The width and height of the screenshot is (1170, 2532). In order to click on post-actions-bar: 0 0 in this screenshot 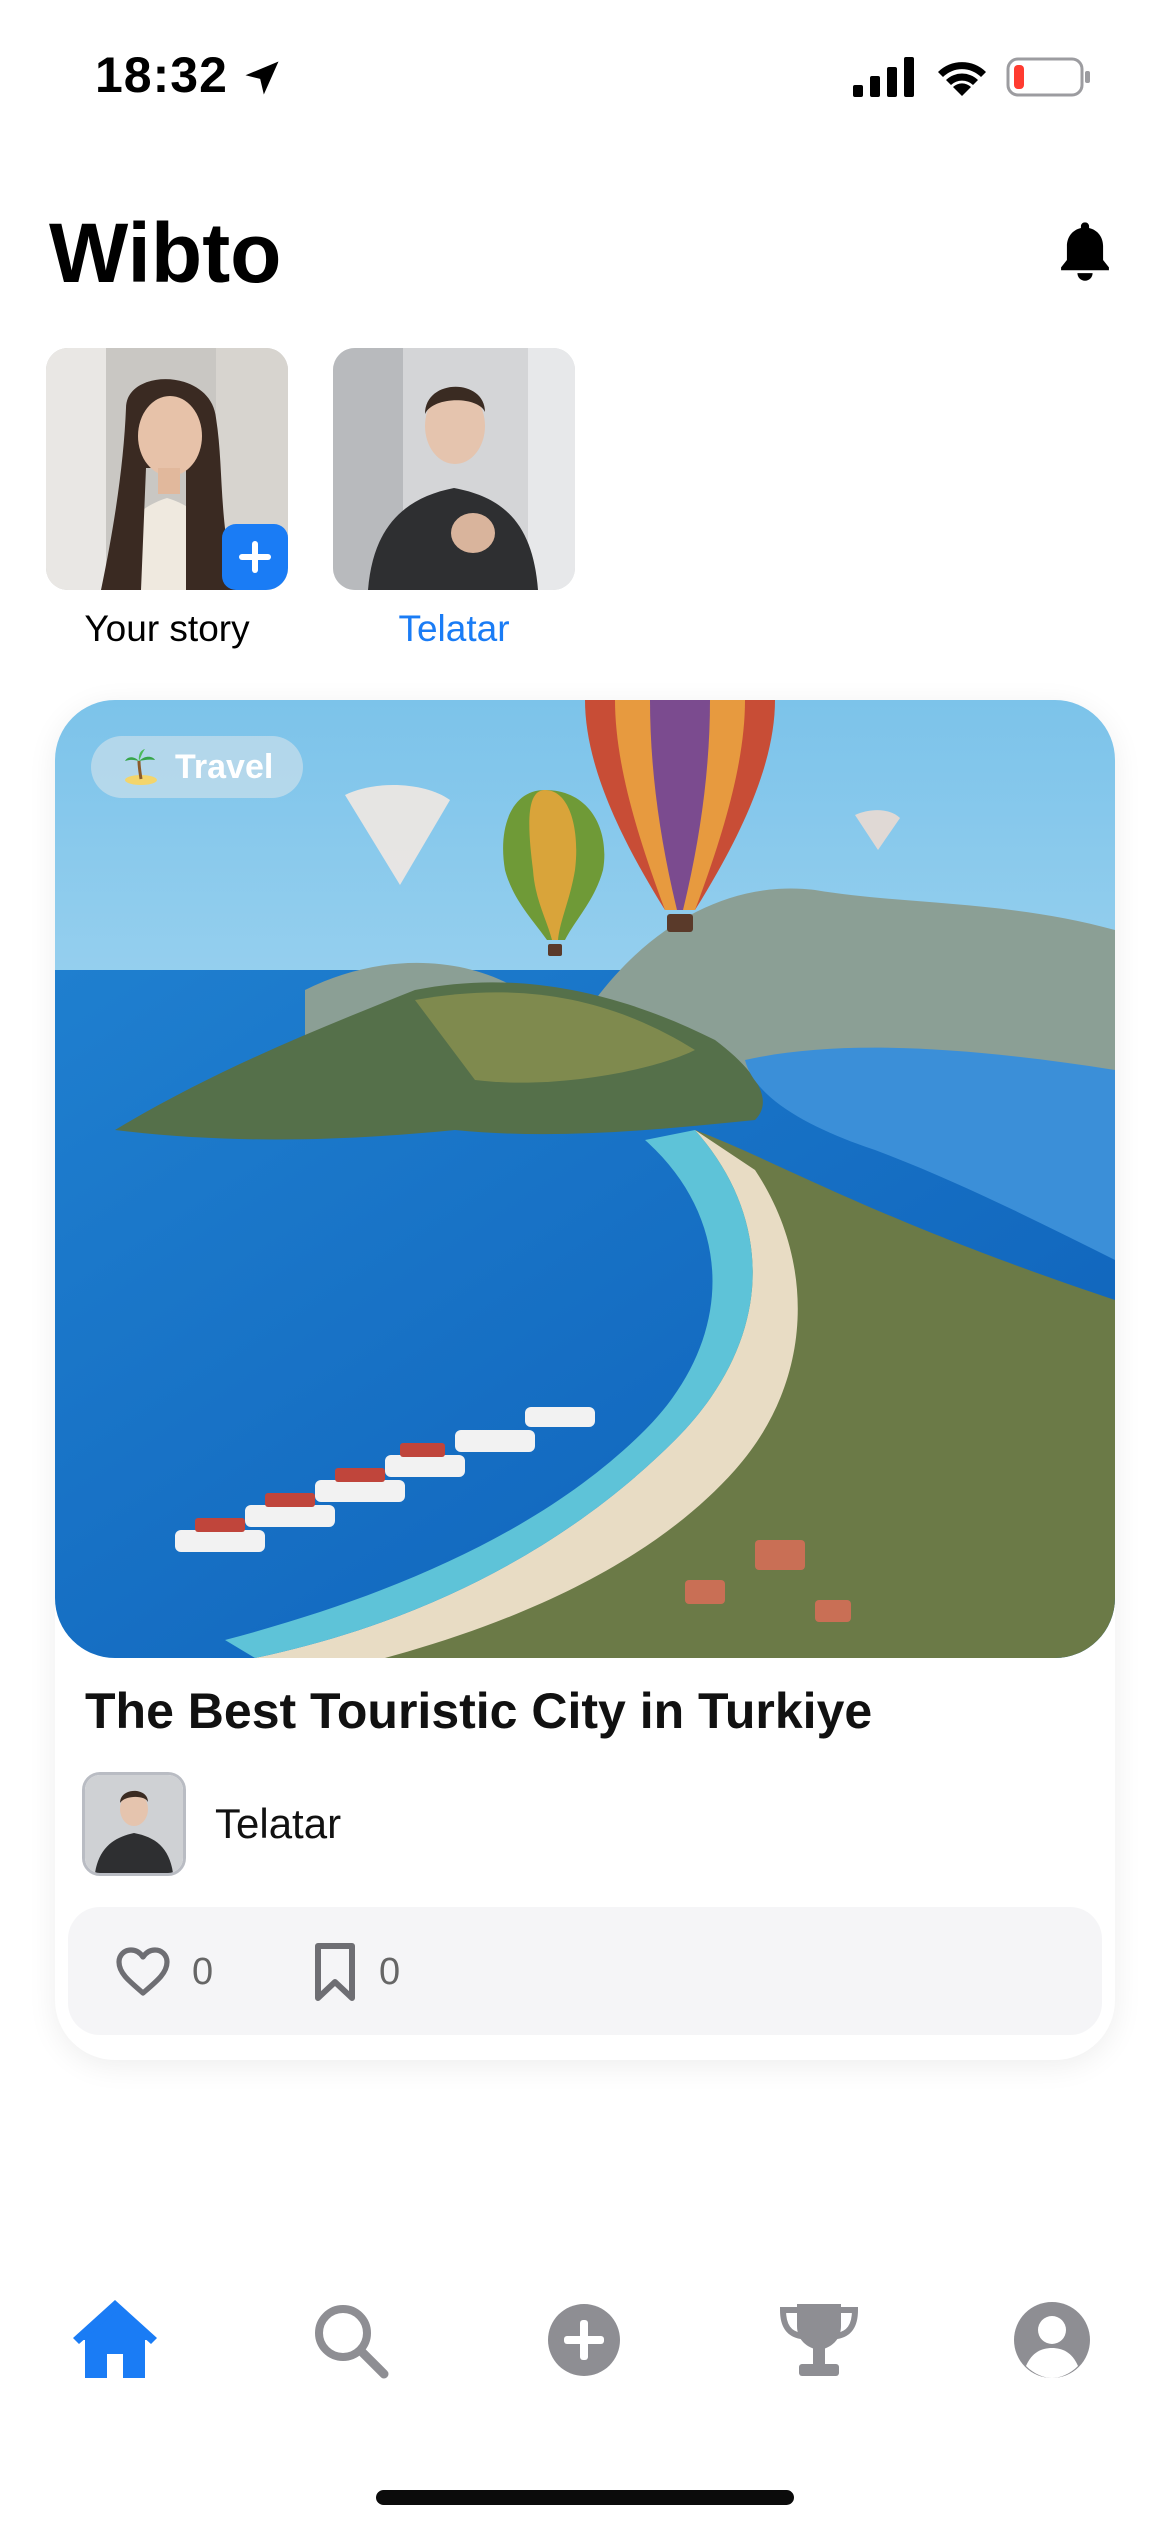, I will do `click(585, 1971)`.